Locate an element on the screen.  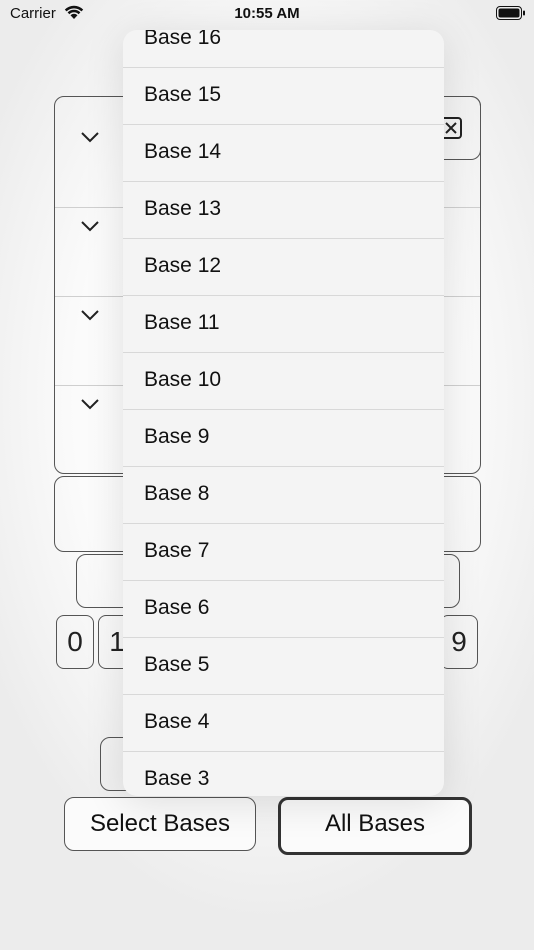
list-item-label: Base 9 is located at coordinates (177, 436).